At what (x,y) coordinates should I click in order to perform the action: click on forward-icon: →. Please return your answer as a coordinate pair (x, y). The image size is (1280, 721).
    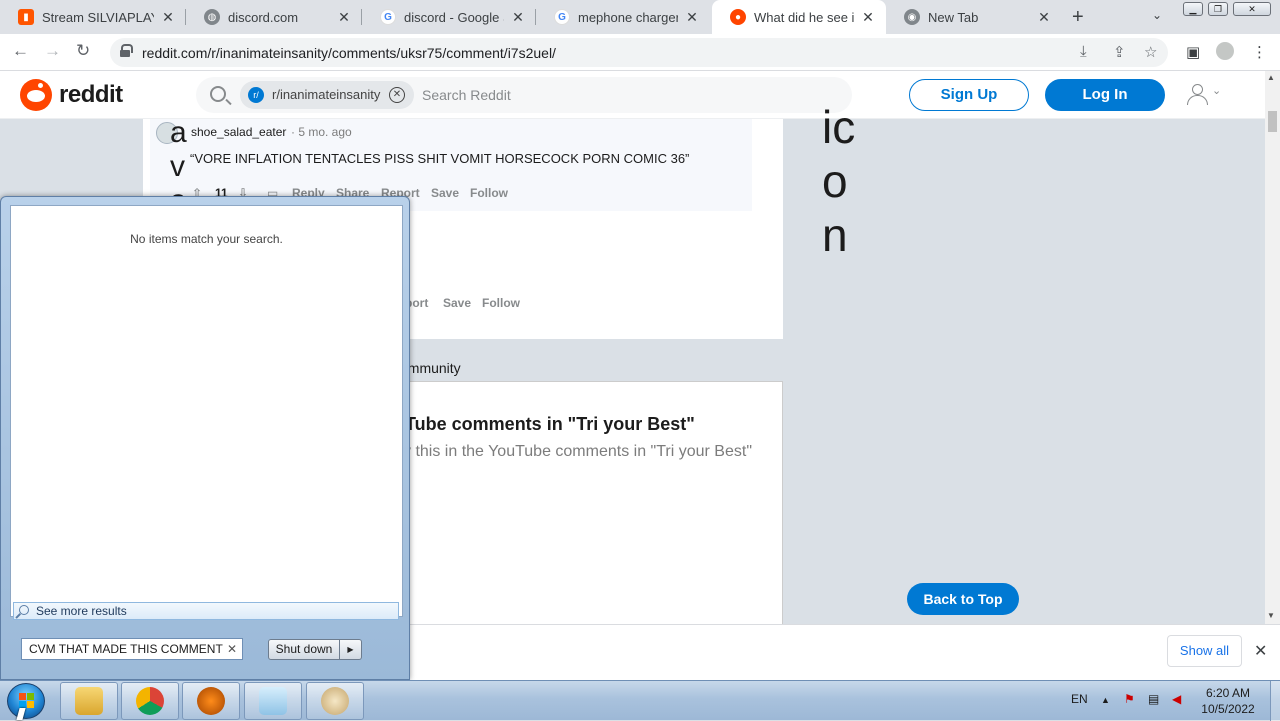
    Looking at the image, I should click on (52, 51).